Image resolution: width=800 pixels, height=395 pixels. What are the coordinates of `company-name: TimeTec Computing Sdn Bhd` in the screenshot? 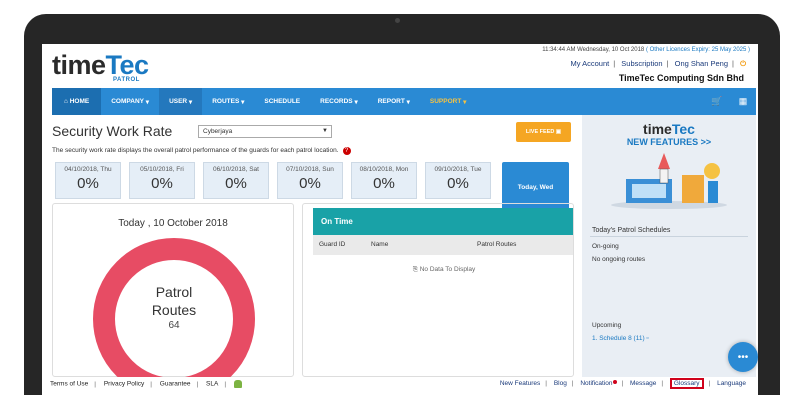 It's located at (681, 78).